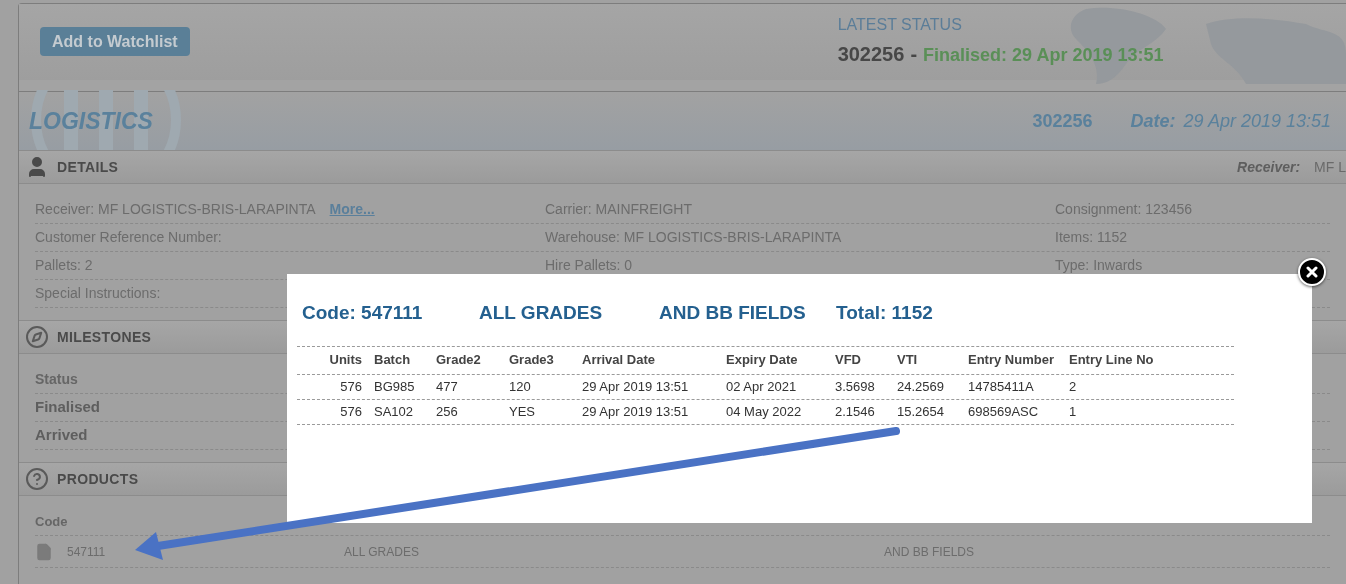 This screenshot has height=584, width=1346. I want to click on column-header: Code, so click(51, 521).